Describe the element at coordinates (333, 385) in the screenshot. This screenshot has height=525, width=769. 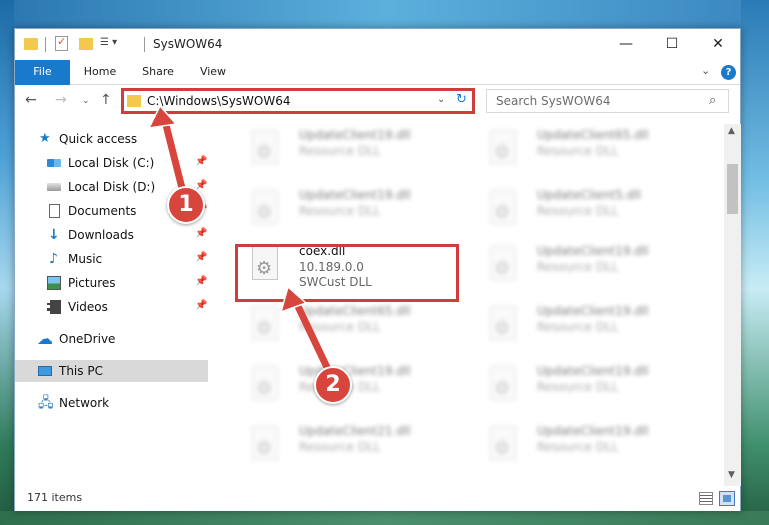
I see `step-2-badge: 2` at that location.